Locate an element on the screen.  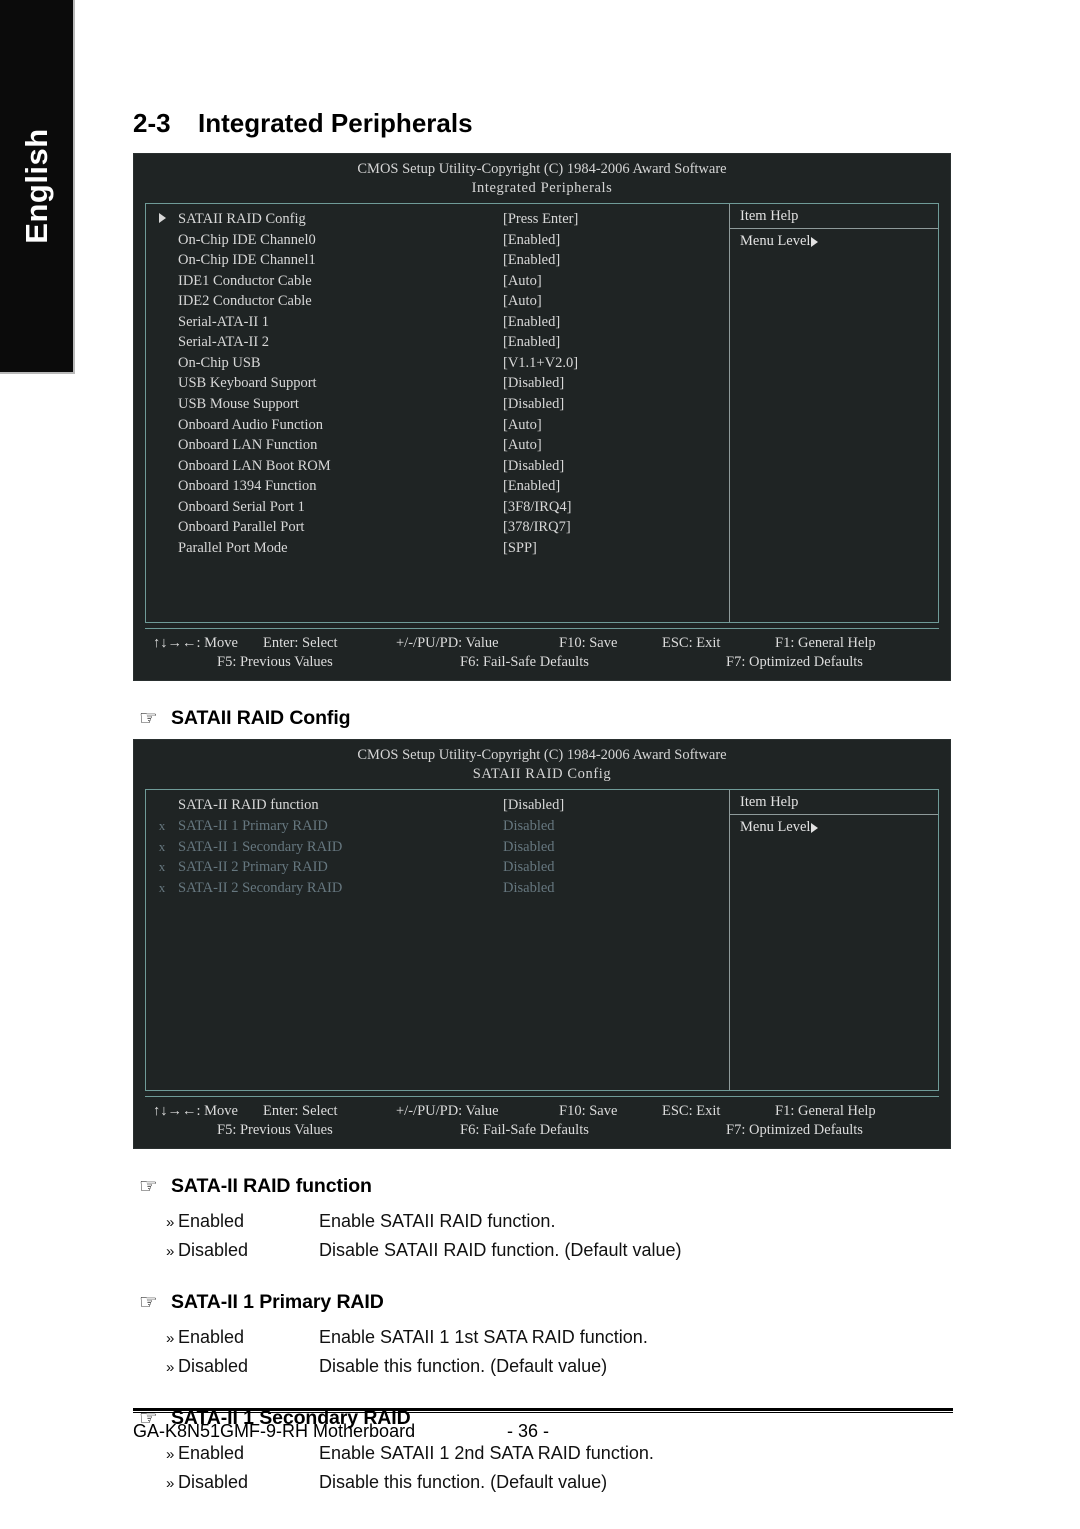
bios1-menu-level: Menu Level is located at coordinates (834, 241).